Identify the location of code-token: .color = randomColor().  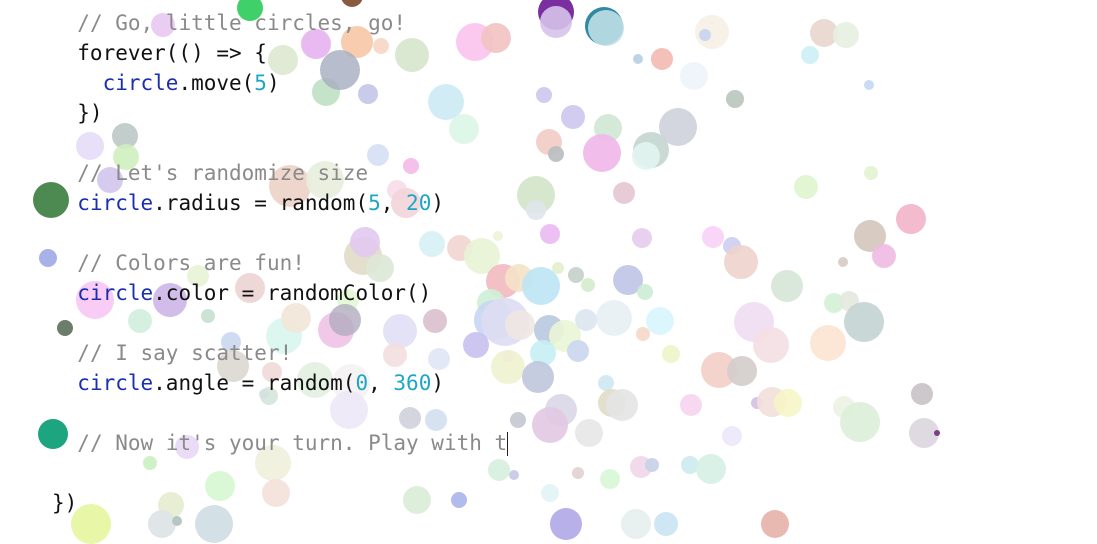
(292, 293).